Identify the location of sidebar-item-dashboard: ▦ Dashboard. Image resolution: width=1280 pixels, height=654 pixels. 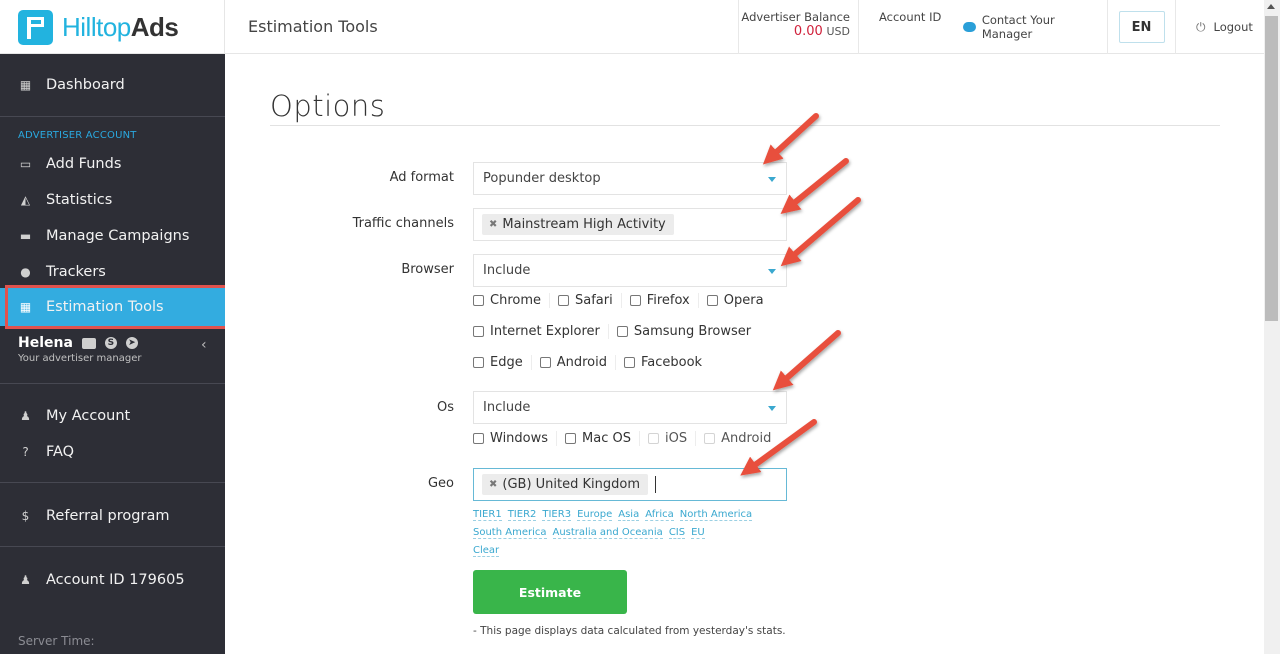
(112, 85).